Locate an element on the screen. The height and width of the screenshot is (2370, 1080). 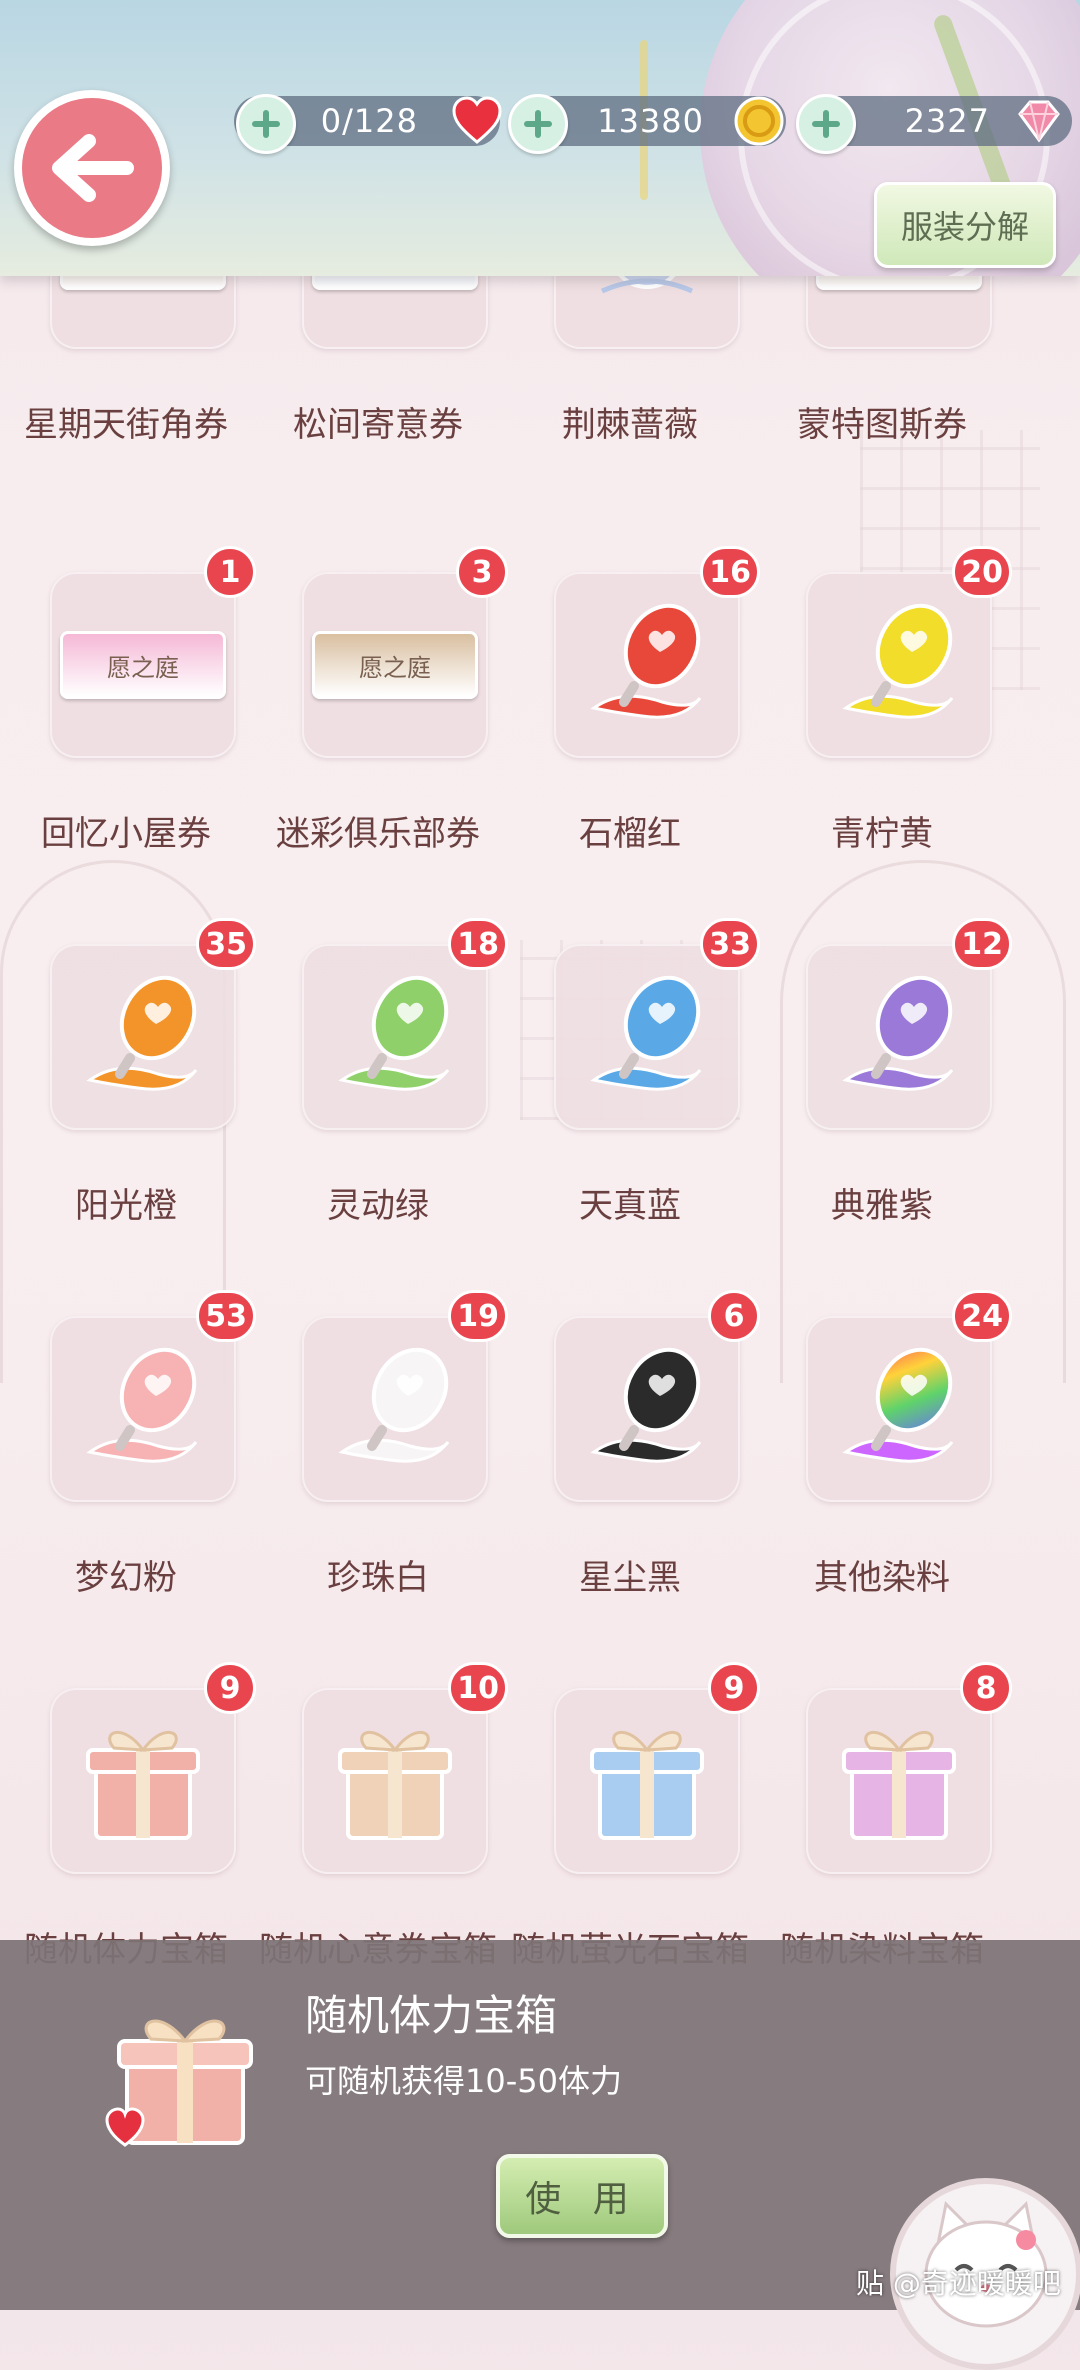
item-count-badge: 35 is located at coordinates (226, 944).